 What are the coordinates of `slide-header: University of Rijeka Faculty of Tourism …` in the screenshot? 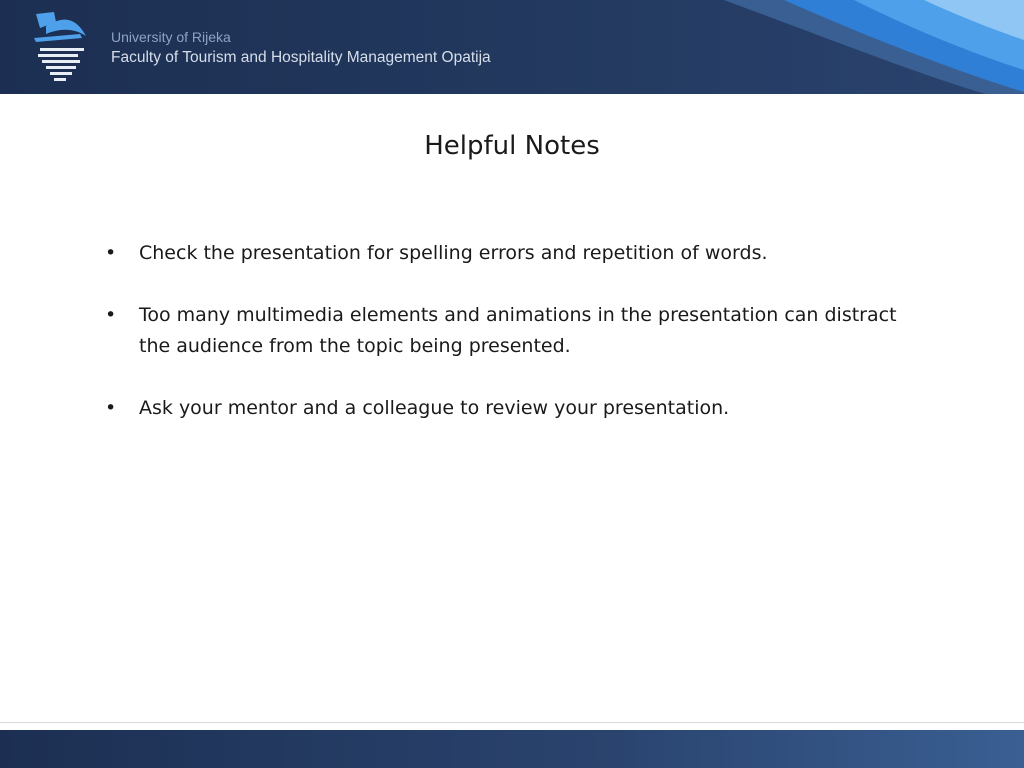 It's located at (512, 47).